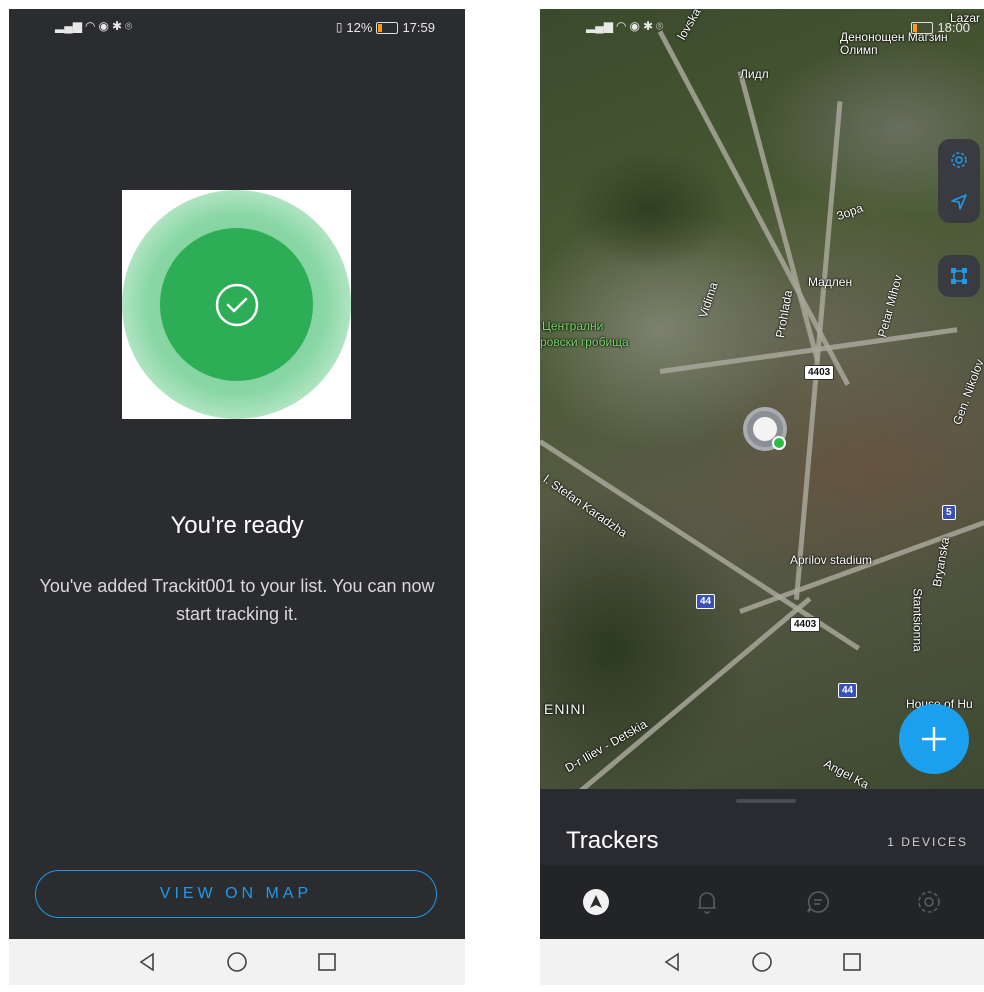 The height and width of the screenshot is (992, 984). What do you see at coordinates (237, 525) in the screenshot?
I see `success-title: You're ready` at bounding box center [237, 525].